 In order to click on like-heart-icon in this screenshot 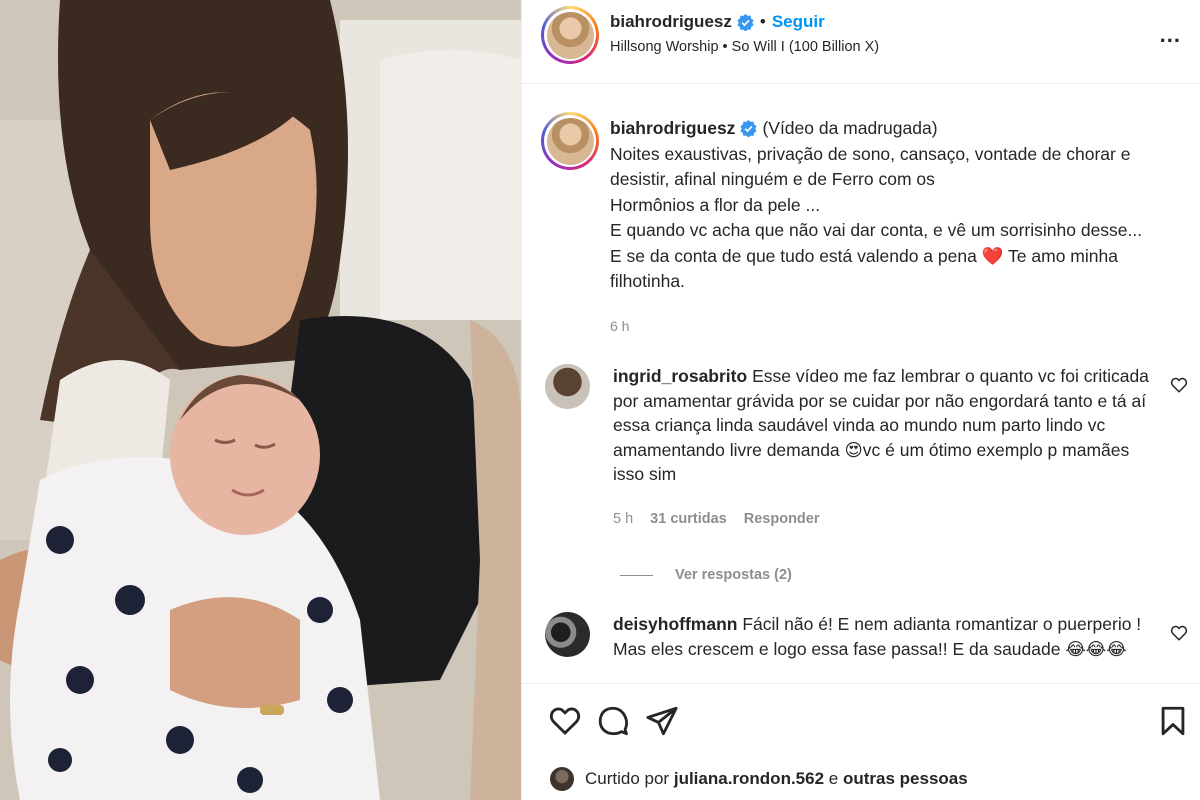, I will do `click(565, 721)`.